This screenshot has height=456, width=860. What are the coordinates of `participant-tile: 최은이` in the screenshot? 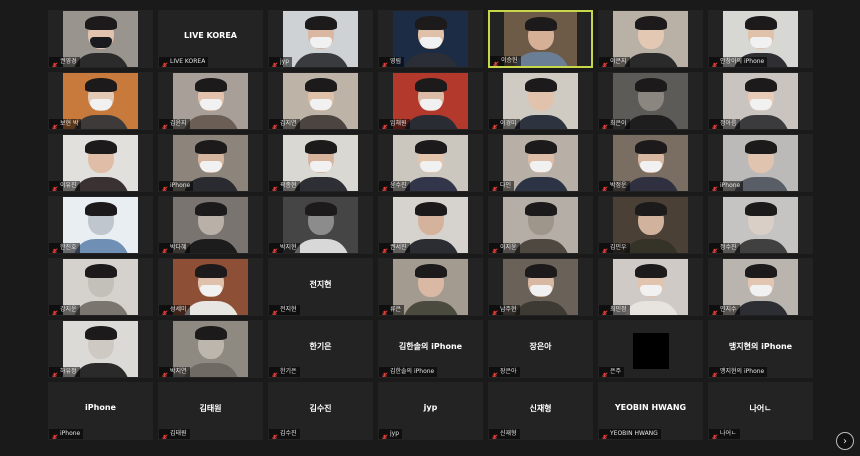 It's located at (650, 101).